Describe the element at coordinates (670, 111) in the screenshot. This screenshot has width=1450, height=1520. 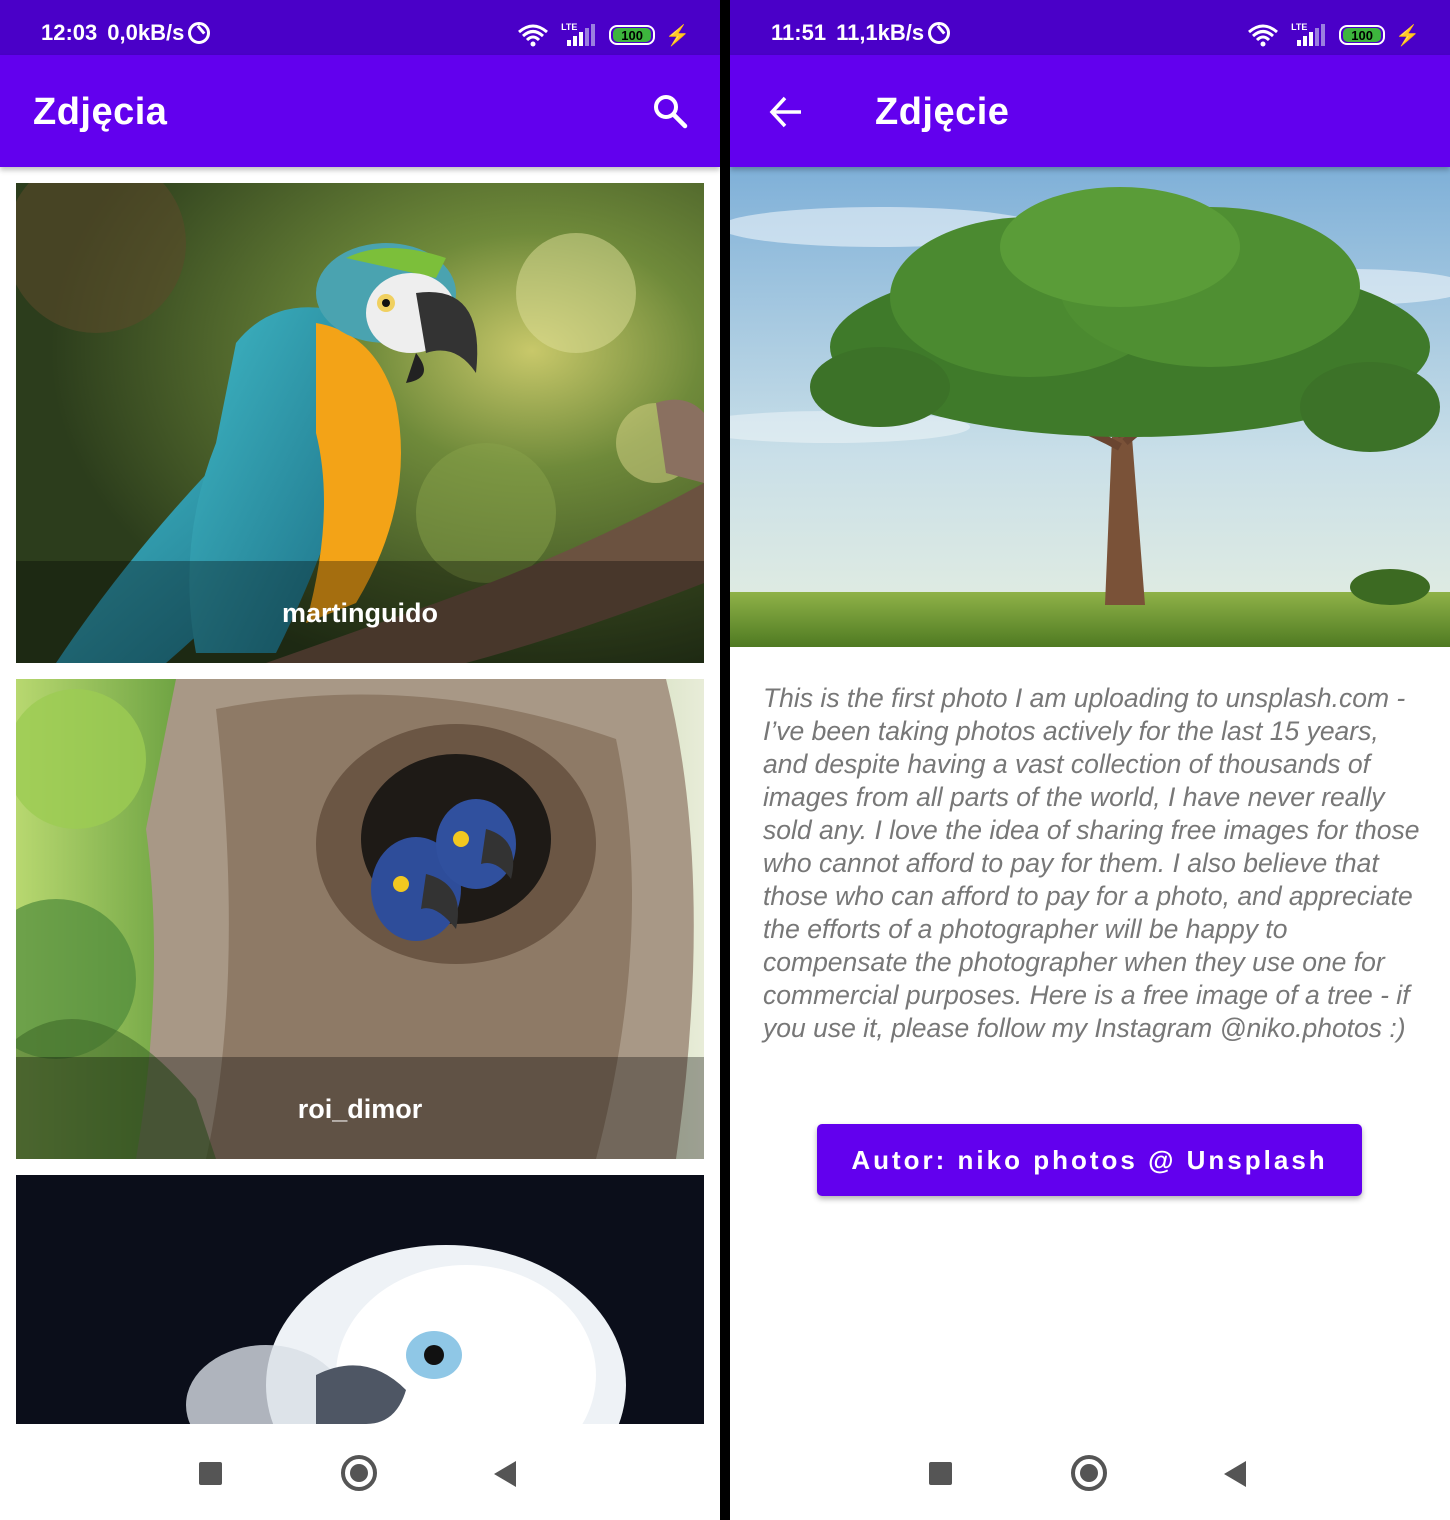
I see `search-icon` at that location.